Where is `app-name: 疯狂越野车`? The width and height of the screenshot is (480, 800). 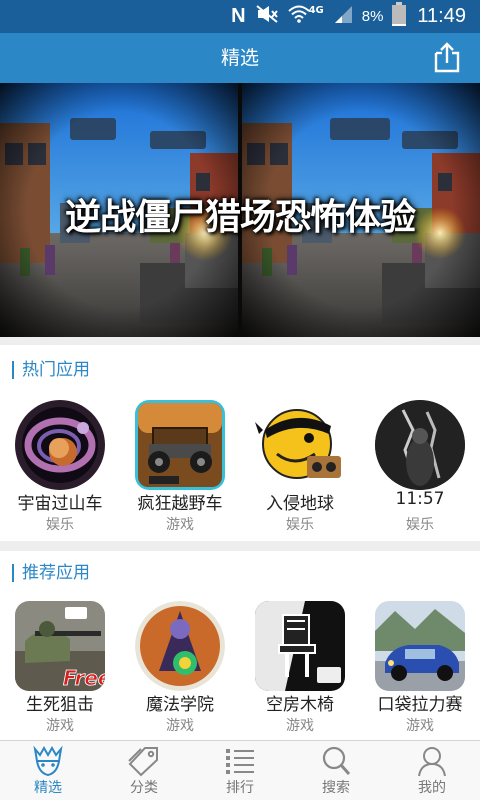 app-name: 疯狂越野车 is located at coordinates (180, 504).